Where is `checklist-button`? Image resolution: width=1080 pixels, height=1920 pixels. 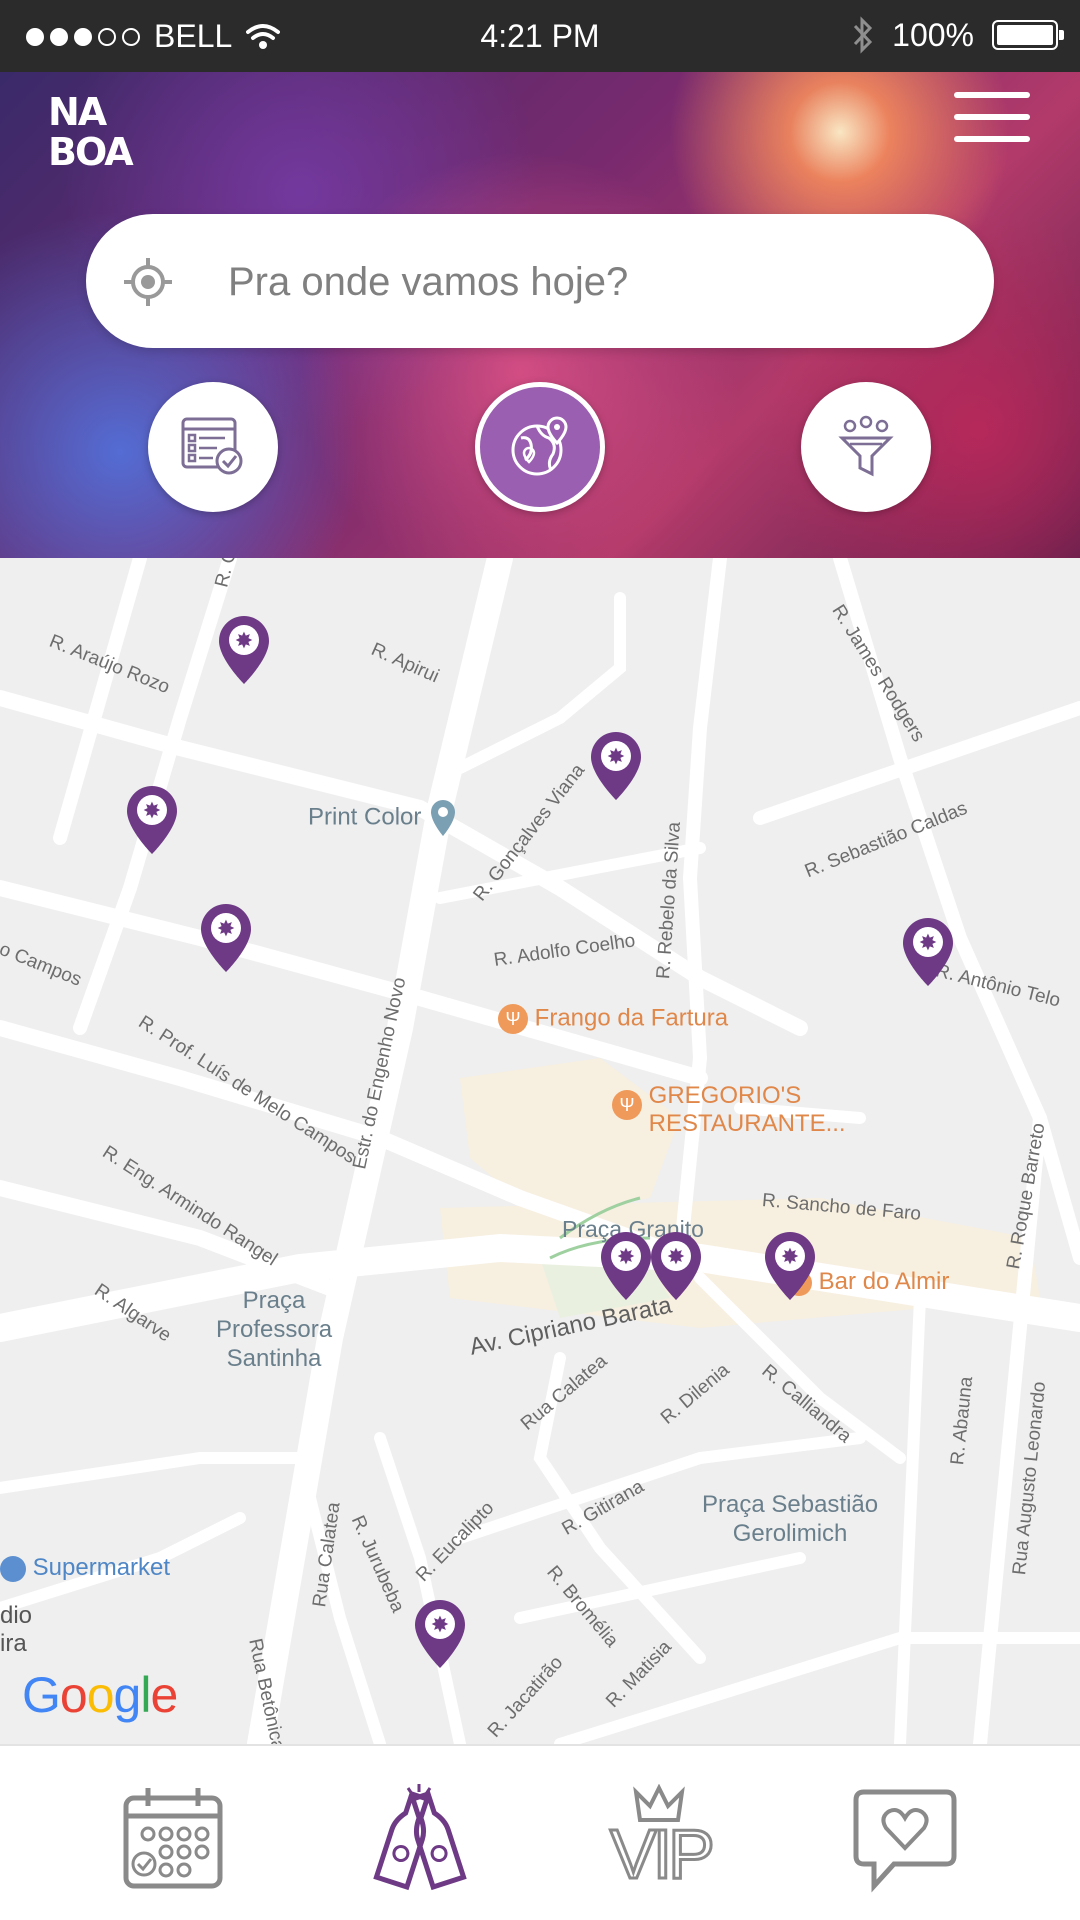
checklist-button is located at coordinates (213, 447).